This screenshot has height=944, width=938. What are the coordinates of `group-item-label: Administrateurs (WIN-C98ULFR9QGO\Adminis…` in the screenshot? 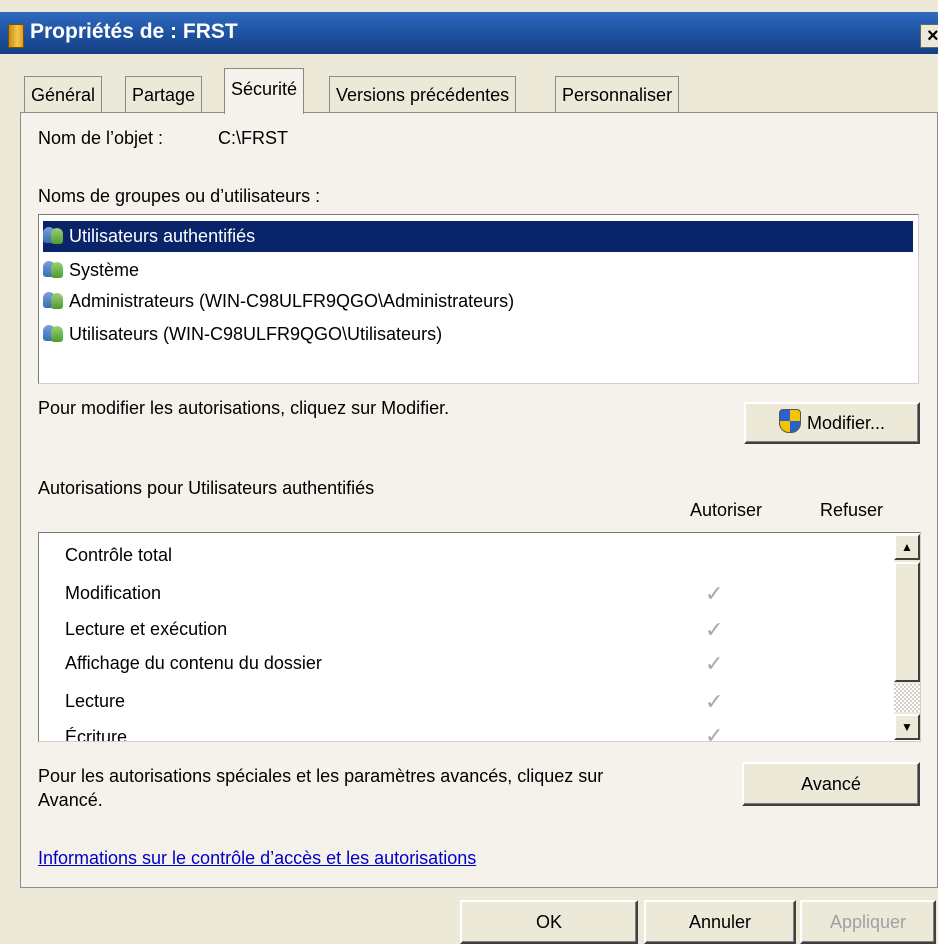 It's located at (292, 301).